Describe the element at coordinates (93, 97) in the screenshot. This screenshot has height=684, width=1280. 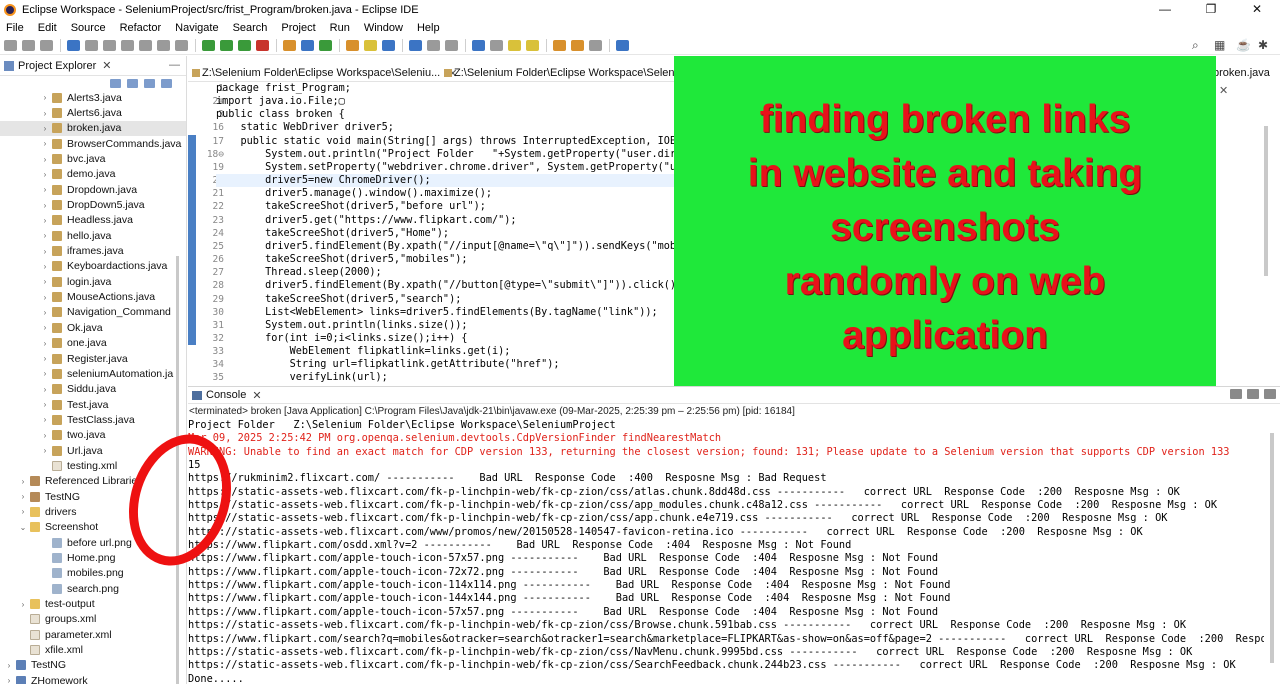
I see `tree-item: › Alerts3.java` at that location.